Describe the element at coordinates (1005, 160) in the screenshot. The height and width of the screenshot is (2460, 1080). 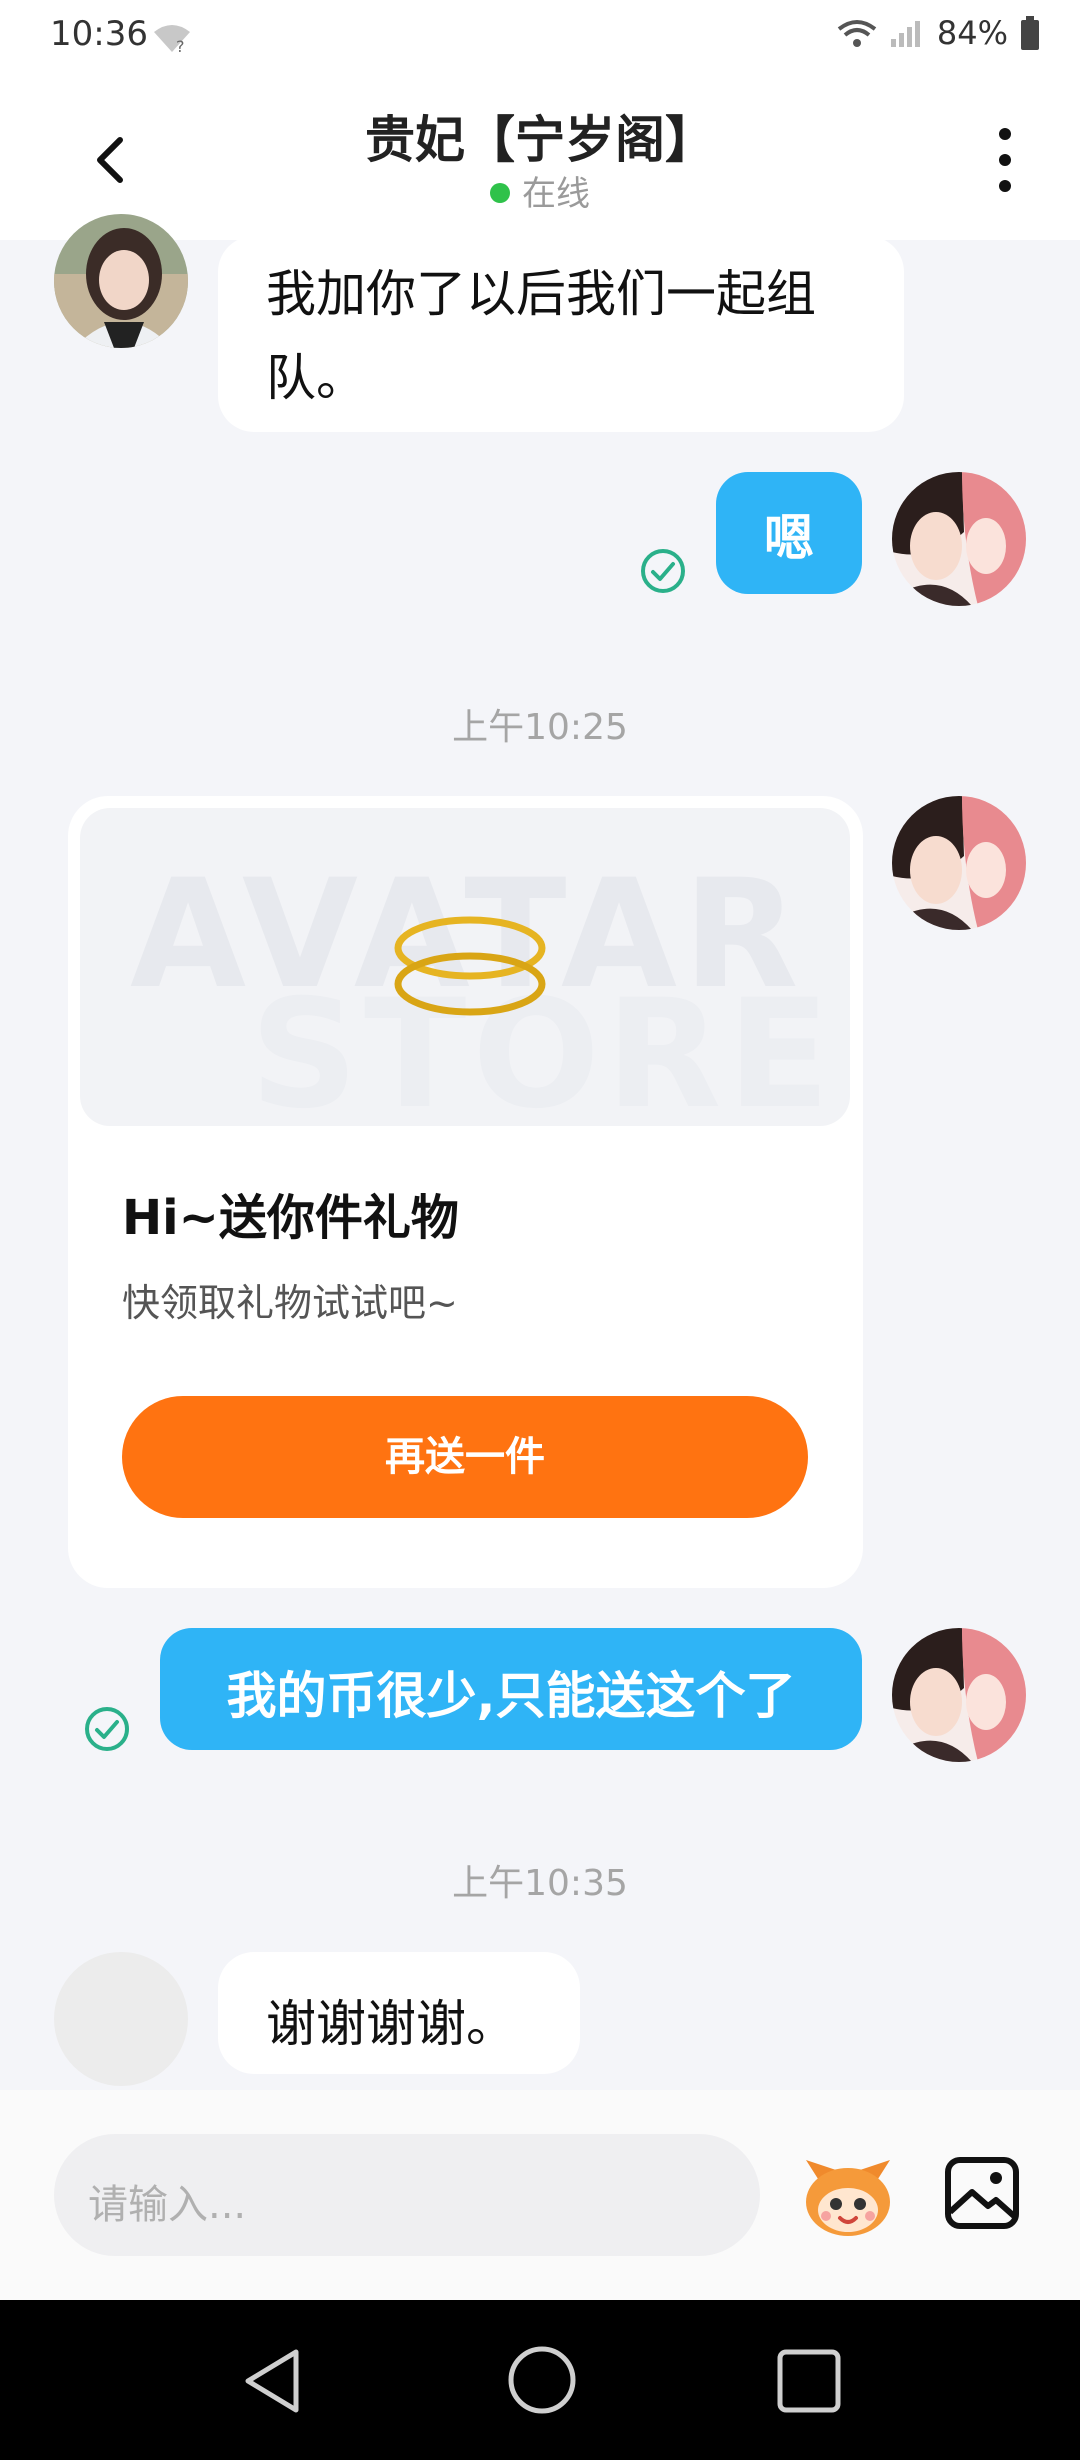
I see `more-icon` at that location.